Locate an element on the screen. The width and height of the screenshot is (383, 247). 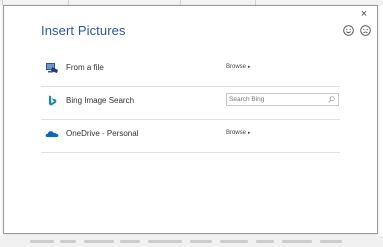
dialog-title: Insert Pictures is located at coordinates (83, 30).